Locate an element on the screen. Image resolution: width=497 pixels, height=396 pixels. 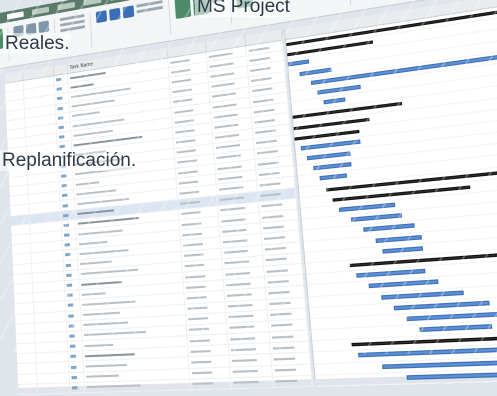
copy-icon is located at coordinates (44, 27).